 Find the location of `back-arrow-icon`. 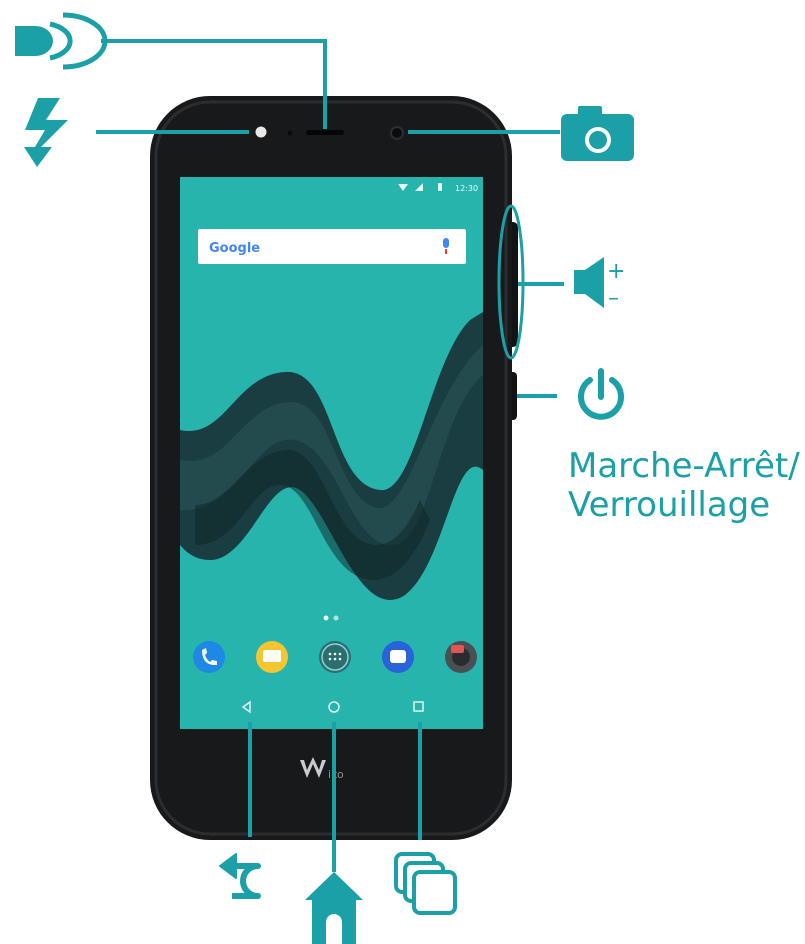

back-arrow-icon is located at coordinates (240, 876).